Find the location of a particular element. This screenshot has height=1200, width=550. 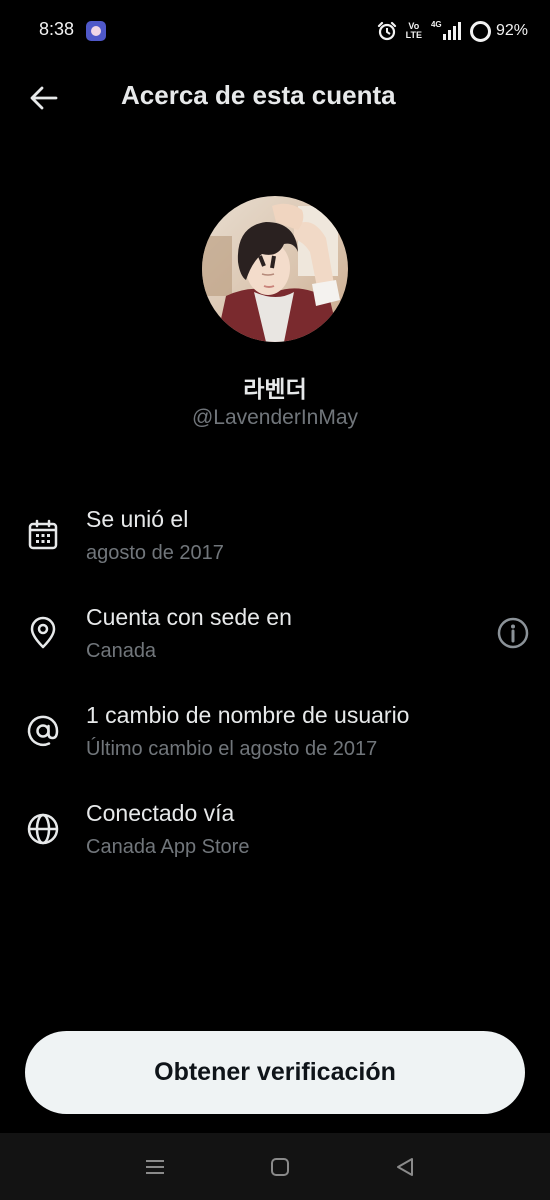

joined-row: Se unió el agosto de 2017 is located at coordinates (275, 546).